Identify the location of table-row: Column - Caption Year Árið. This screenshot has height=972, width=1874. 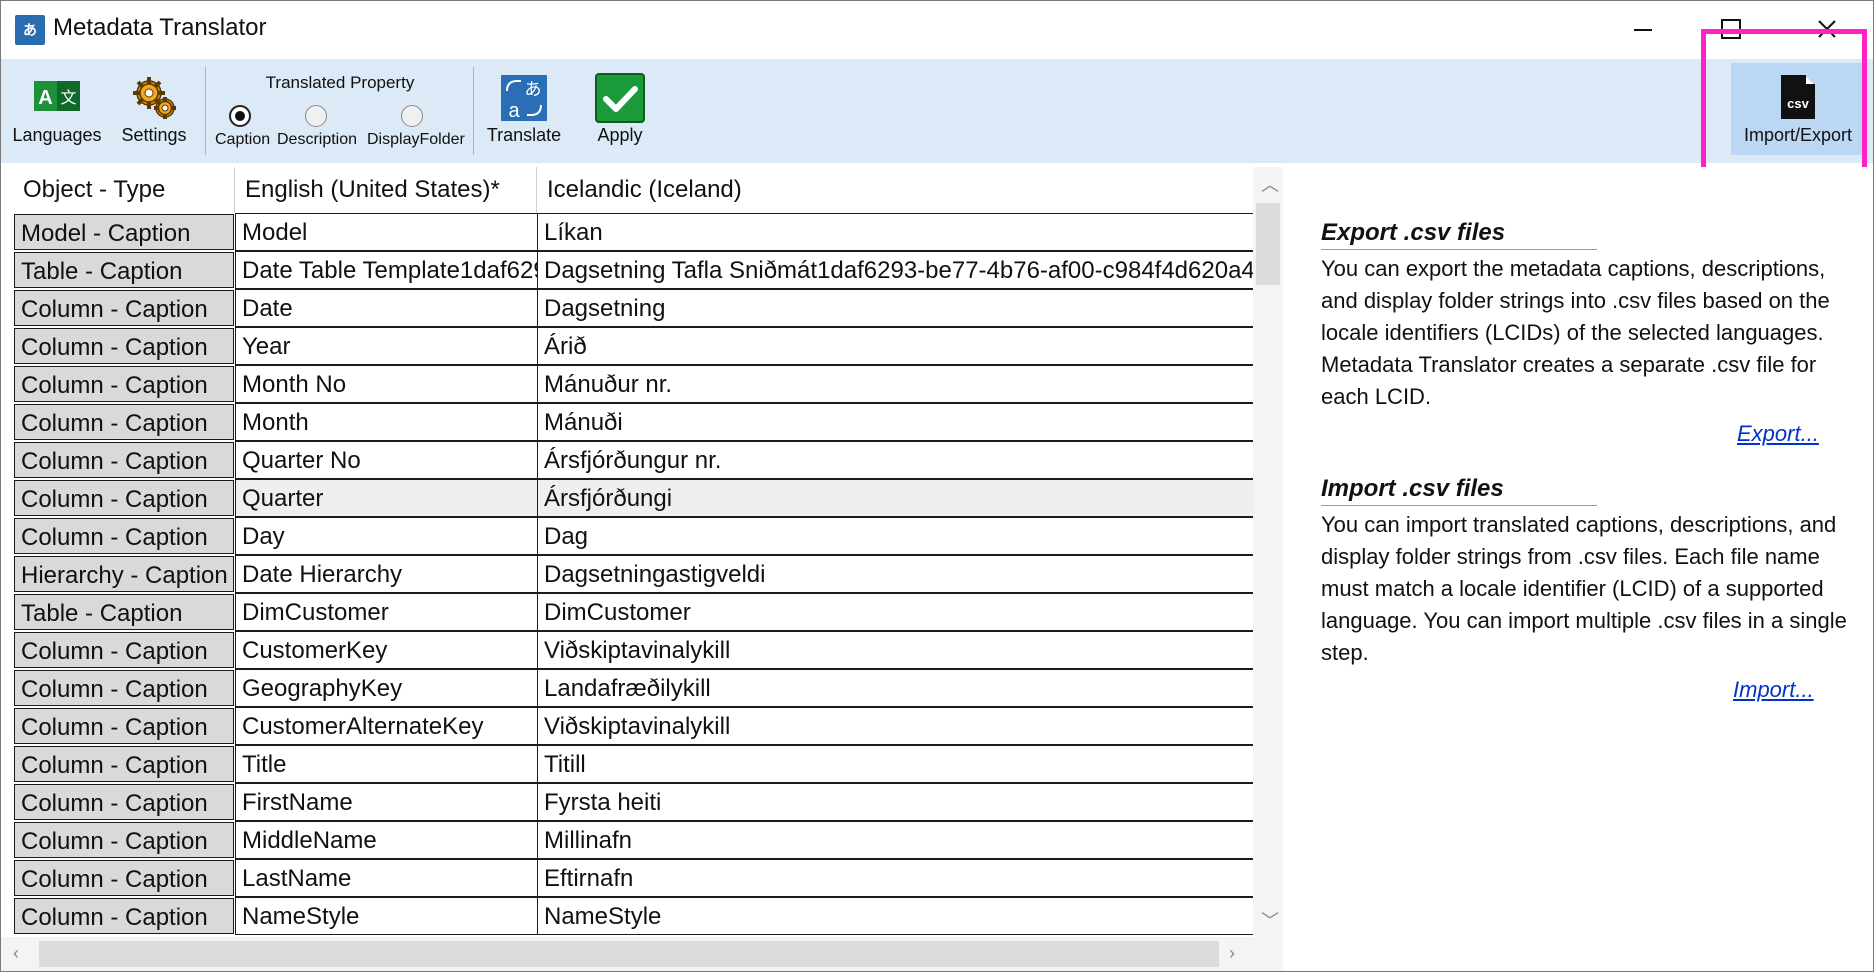
(633, 346).